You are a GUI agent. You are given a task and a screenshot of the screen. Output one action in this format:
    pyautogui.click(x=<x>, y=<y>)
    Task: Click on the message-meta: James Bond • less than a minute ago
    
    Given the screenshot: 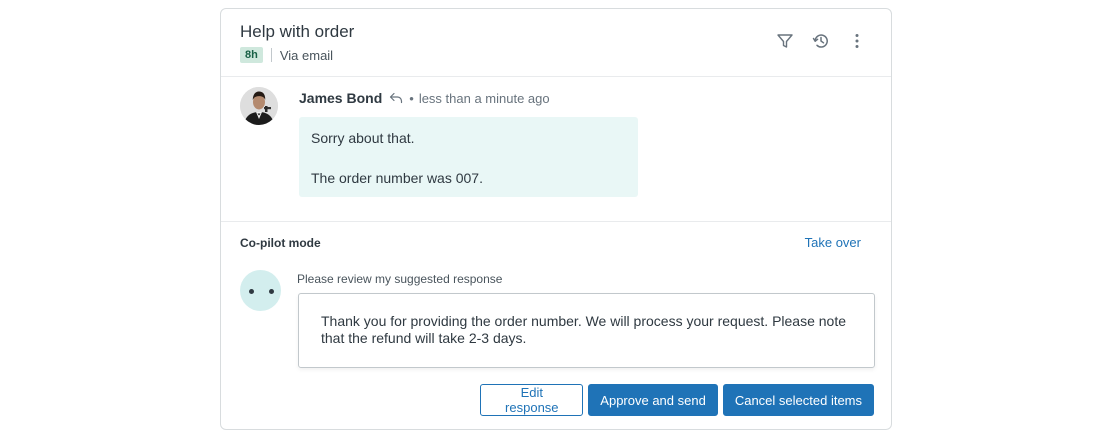 What is the action you would take?
    pyautogui.click(x=424, y=98)
    